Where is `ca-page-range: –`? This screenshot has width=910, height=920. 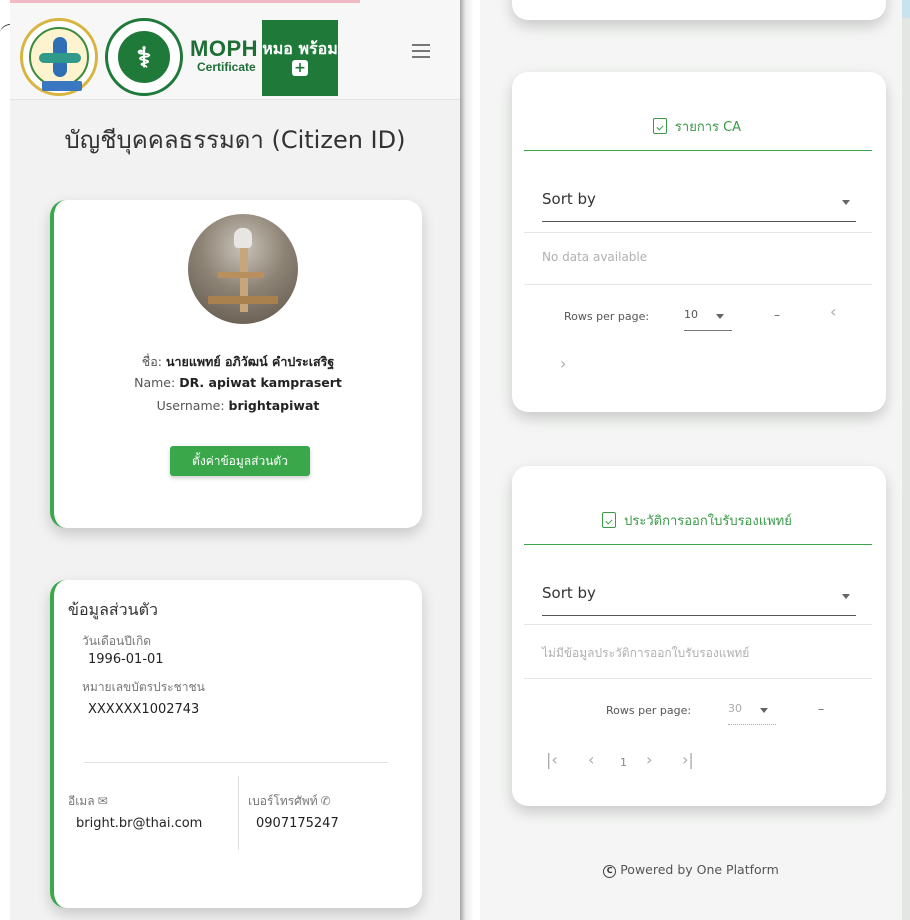 ca-page-range: – is located at coordinates (777, 315).